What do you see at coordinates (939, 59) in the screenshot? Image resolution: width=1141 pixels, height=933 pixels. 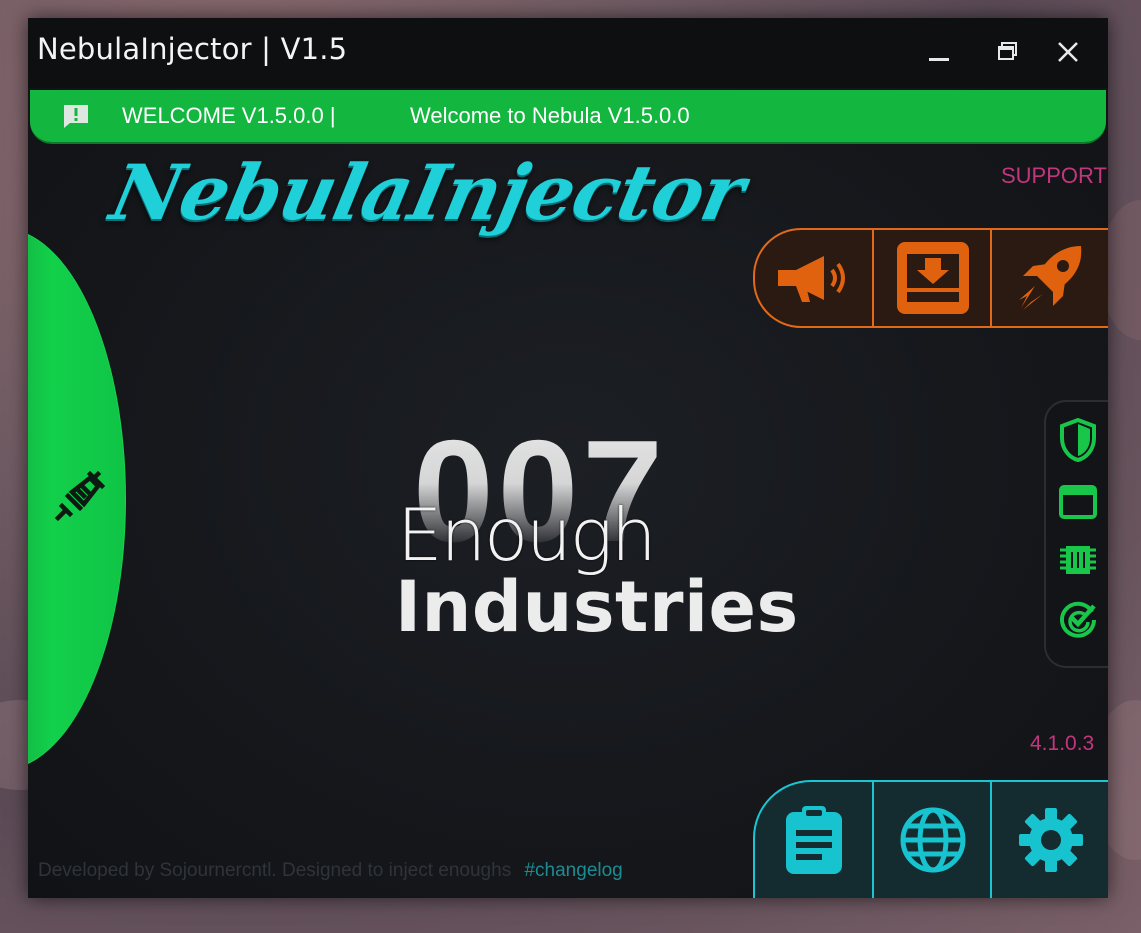 I see `minimize-icon` at bounding box center [939, 59].